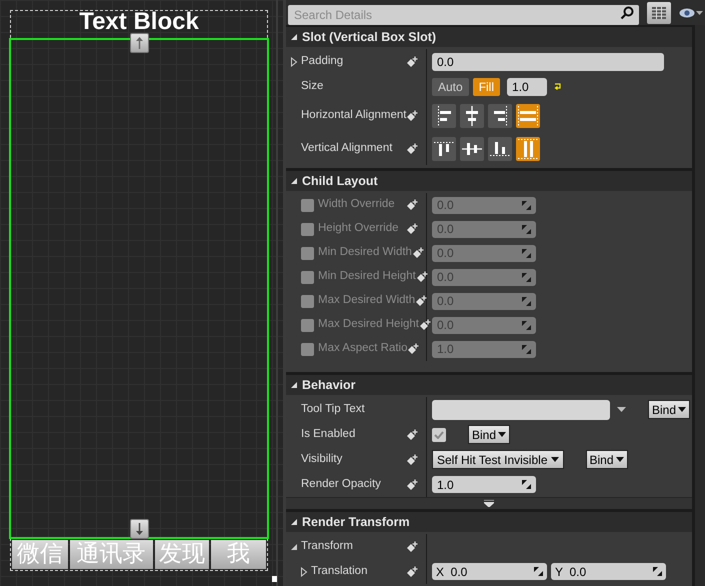 Image resolution: width=705 pixels, height=586 pixels. What do you see at coordinates (322, 459) in the screenshot?
I see `property-label: Visibility` at bounding box center [322, 459].